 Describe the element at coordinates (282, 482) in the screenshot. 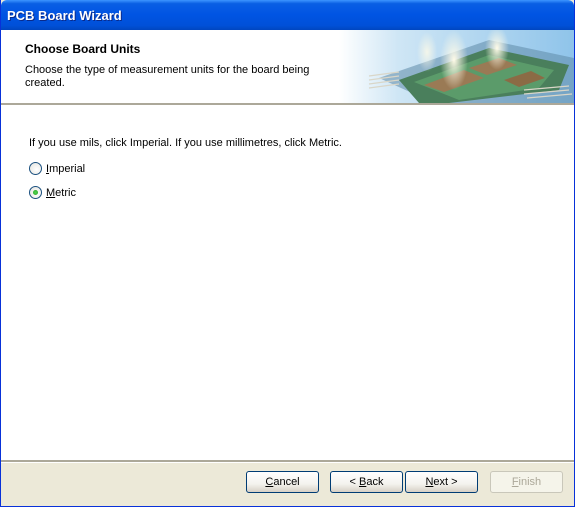

I see `cancel-button: Cancel` at that location.